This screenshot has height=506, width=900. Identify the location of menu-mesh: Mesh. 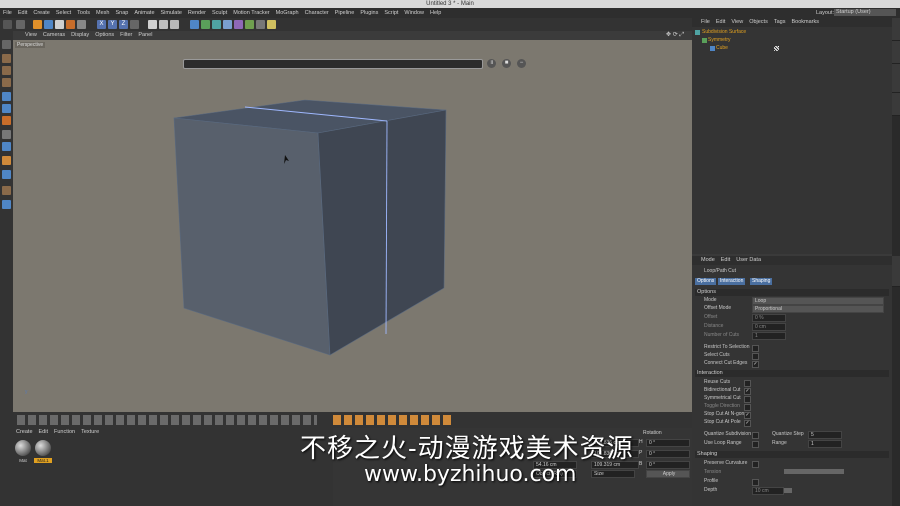
(102, 13).